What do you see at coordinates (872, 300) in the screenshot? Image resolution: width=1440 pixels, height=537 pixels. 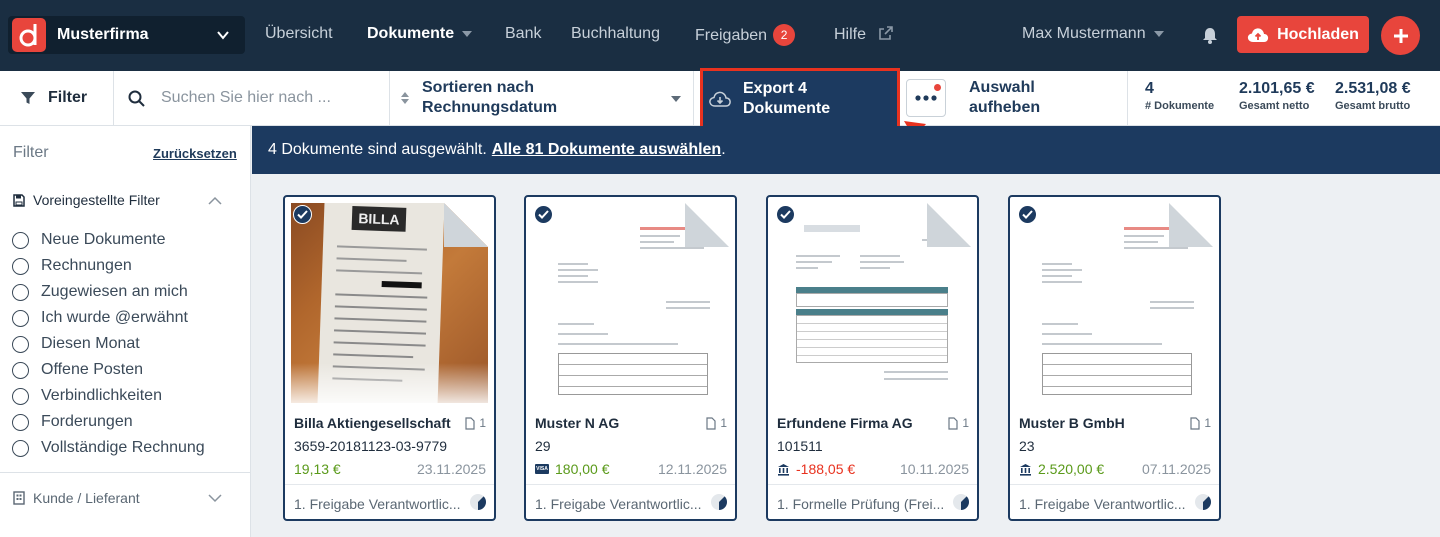 I see `invoice-table` at bounding box center [872, 300].